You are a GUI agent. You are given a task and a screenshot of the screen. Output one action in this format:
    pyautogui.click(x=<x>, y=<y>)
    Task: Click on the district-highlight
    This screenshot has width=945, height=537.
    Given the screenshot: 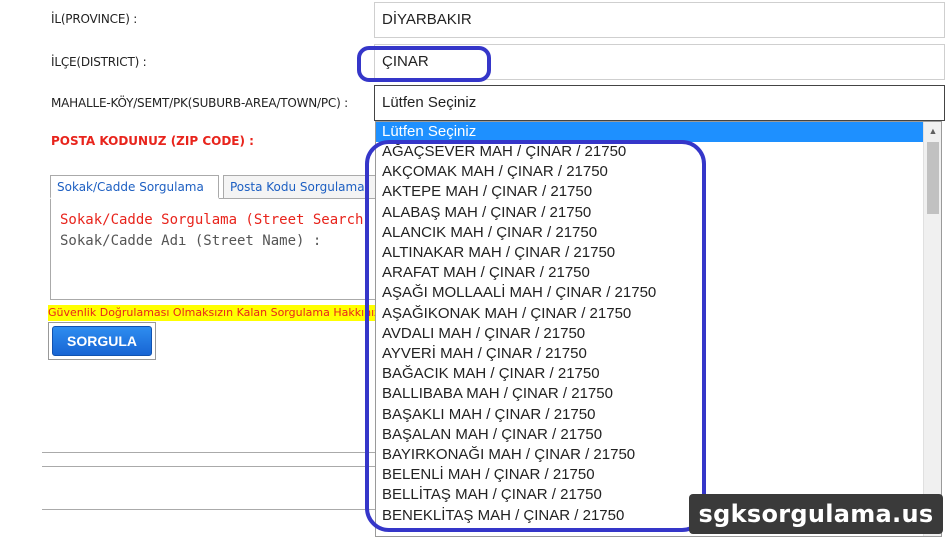 What is the action you would take?
    pyautogui.click(x=424, y=64)
    